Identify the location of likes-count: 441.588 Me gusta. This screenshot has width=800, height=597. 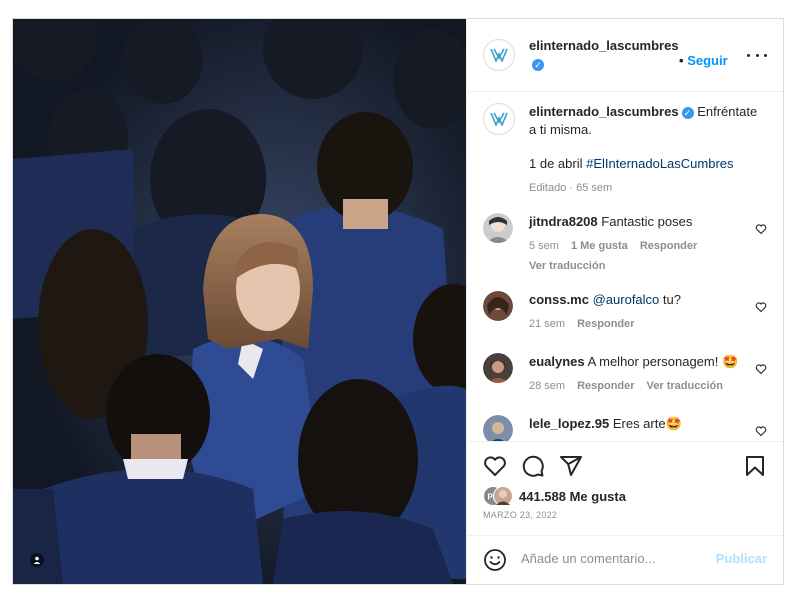
(572, 496).